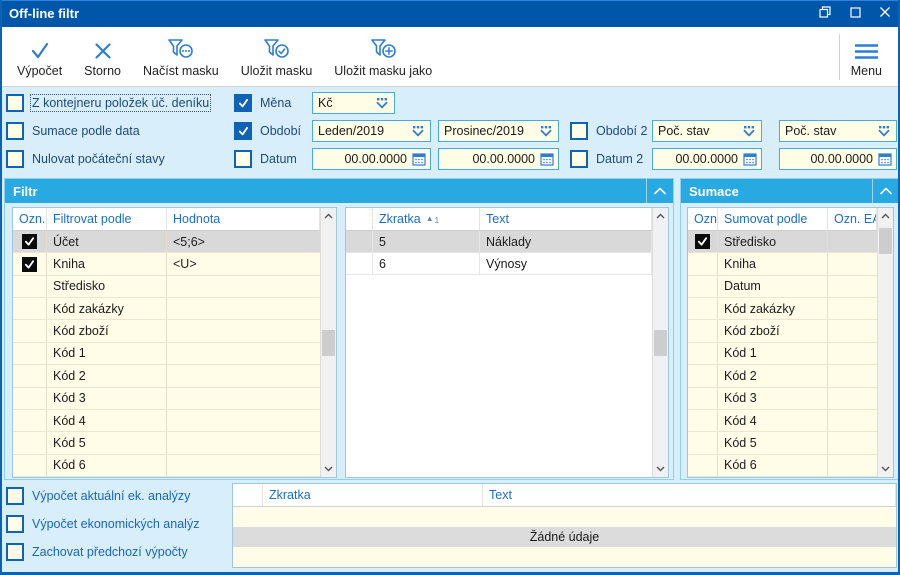  Describe the element at coordinates (373, 495) in the screenshot. I see `column-header: Zkratka` at that location.